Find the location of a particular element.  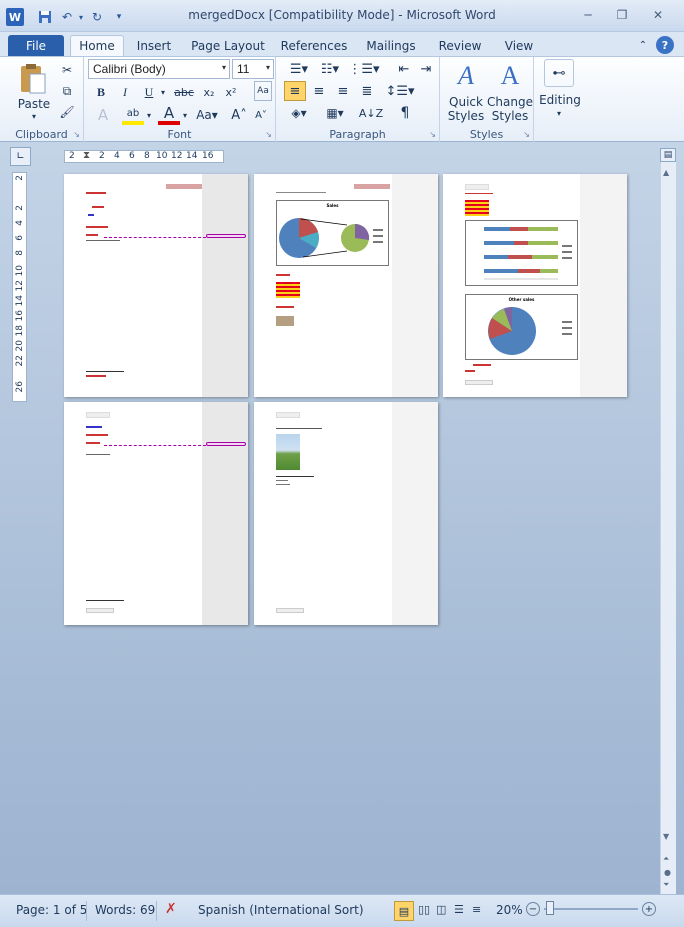

vertical-scrollbar: ▤ ▲ ▼ ⏶ ● ⏷ is located at coordinates (668, 521).